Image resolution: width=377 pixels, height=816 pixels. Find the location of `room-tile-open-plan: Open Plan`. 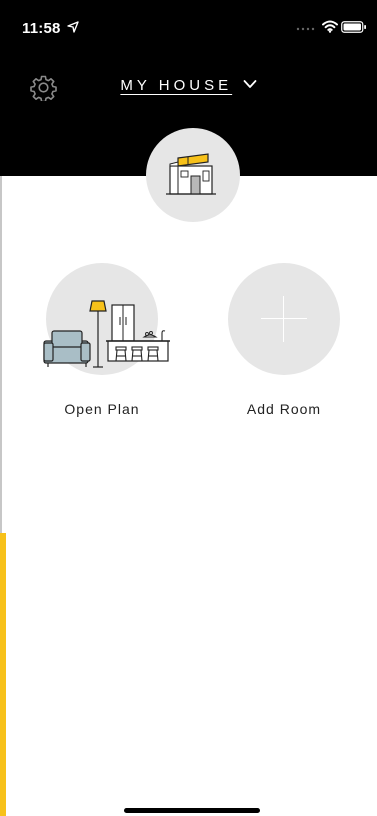

room-tile-open-plan: Open Plan is located at coordinates (102, 340).